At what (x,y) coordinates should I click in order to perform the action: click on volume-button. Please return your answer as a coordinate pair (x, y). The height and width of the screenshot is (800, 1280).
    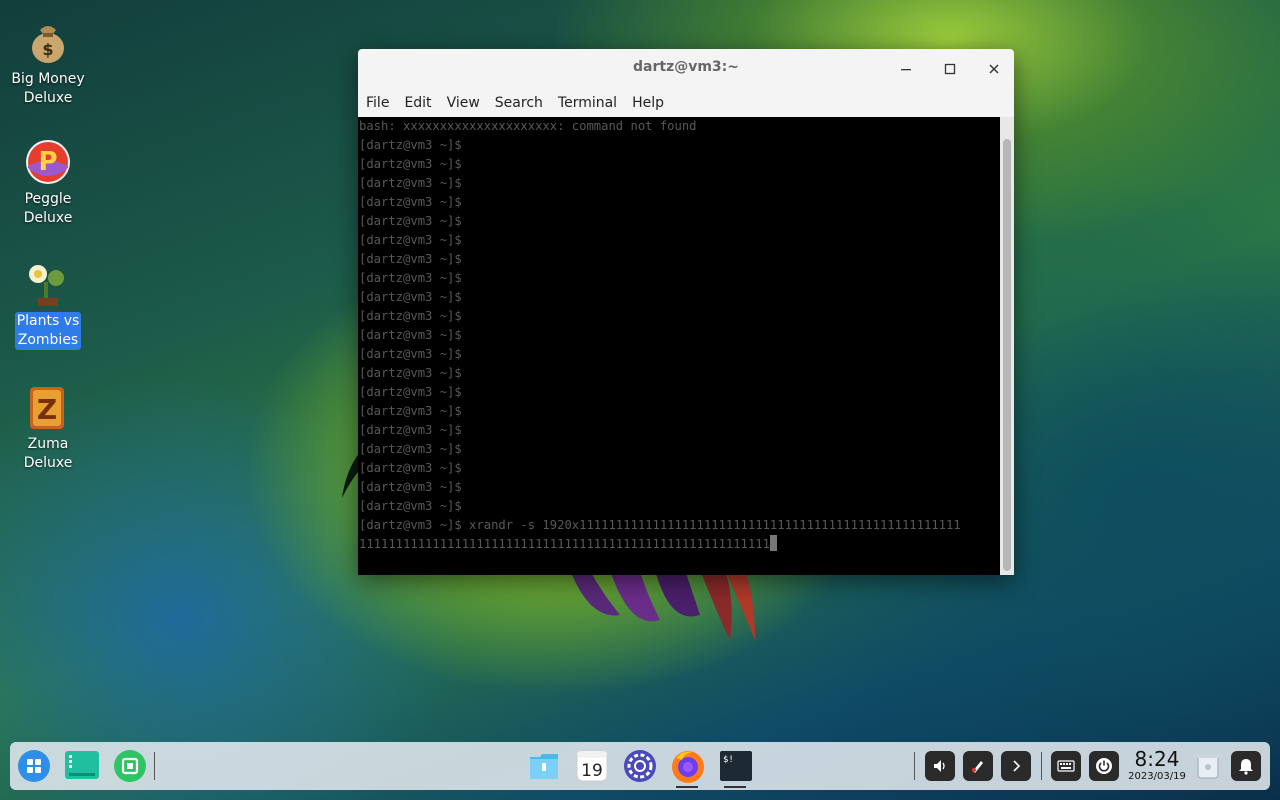
    Looking at the image, I should click on (940, 766).